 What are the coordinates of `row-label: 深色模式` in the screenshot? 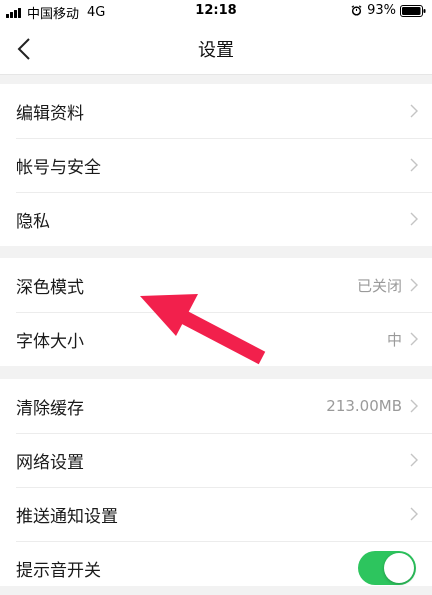 It's located at (50, 287).